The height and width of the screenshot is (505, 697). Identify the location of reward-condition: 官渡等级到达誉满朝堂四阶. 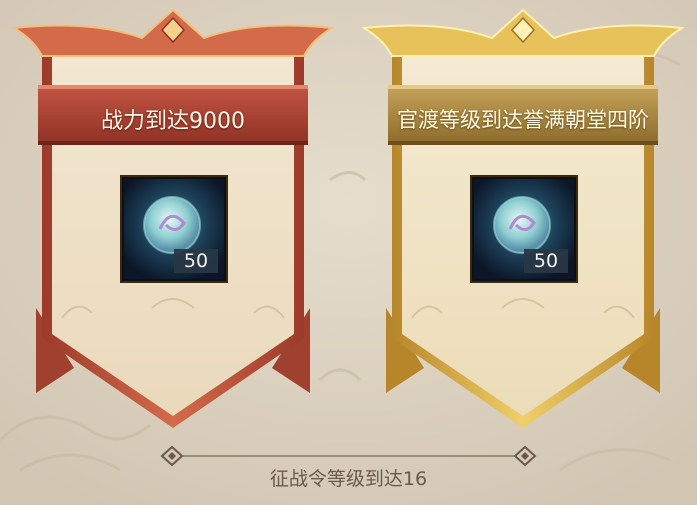
(523, 120).